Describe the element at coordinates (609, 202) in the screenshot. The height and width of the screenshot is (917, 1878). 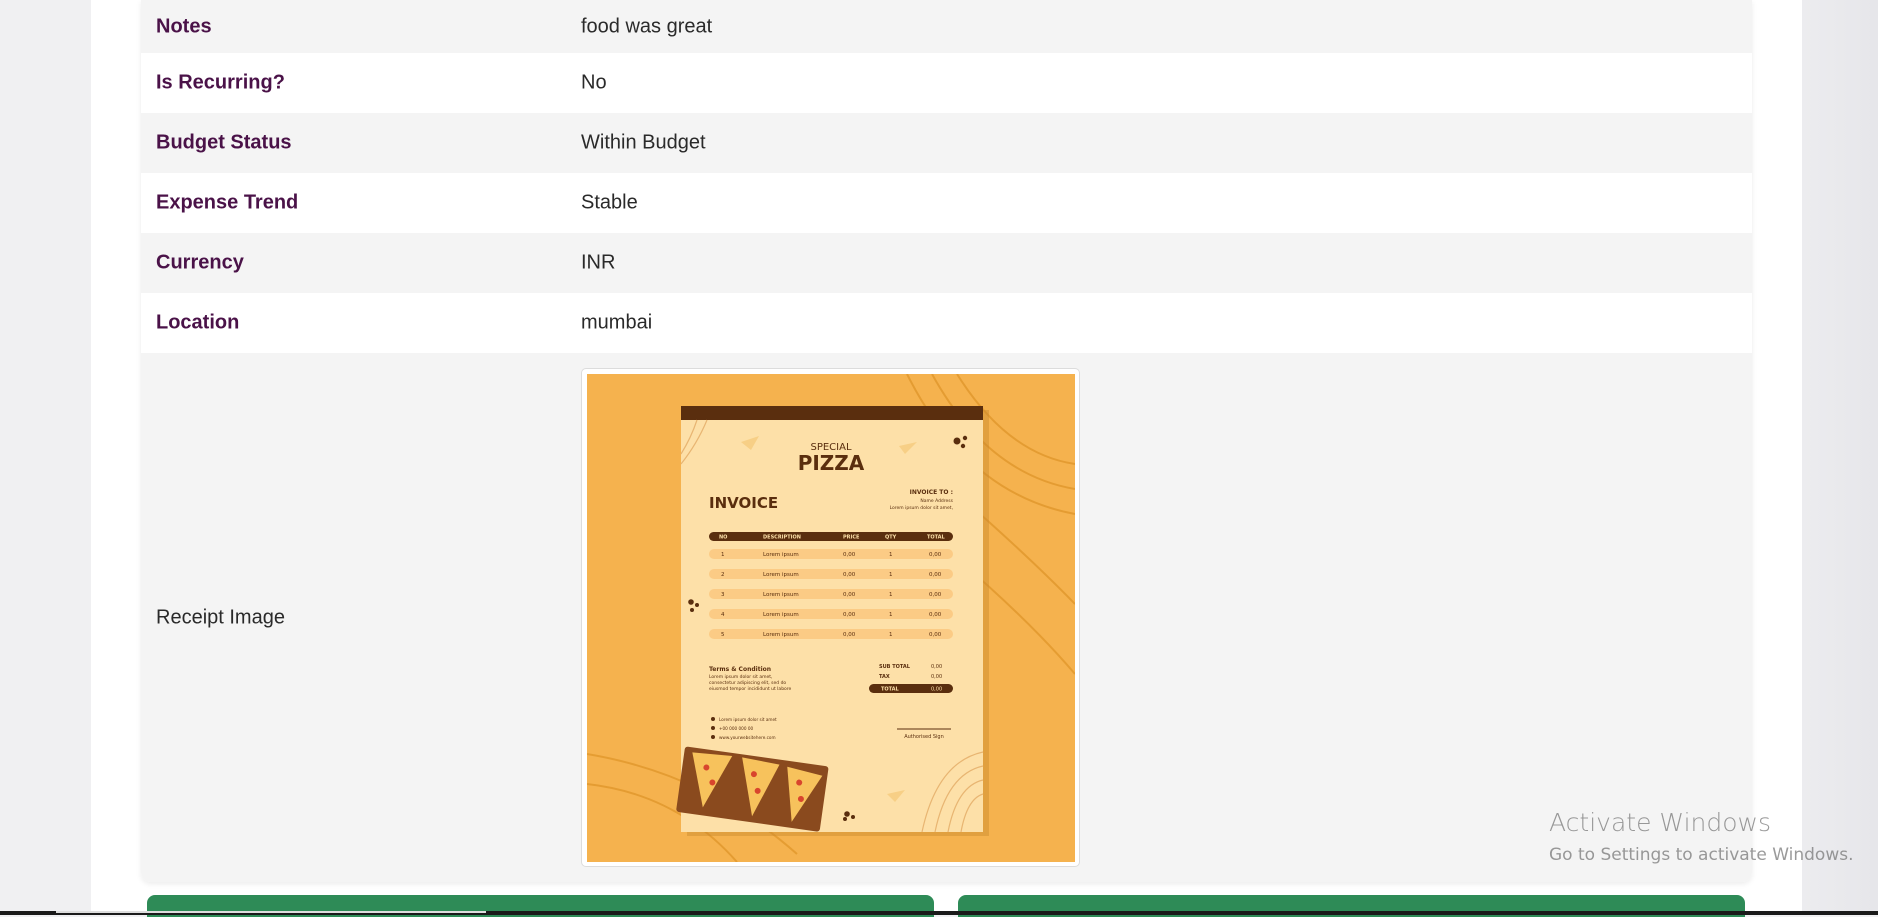
I see `expense-trend-value: Stable` at that location.